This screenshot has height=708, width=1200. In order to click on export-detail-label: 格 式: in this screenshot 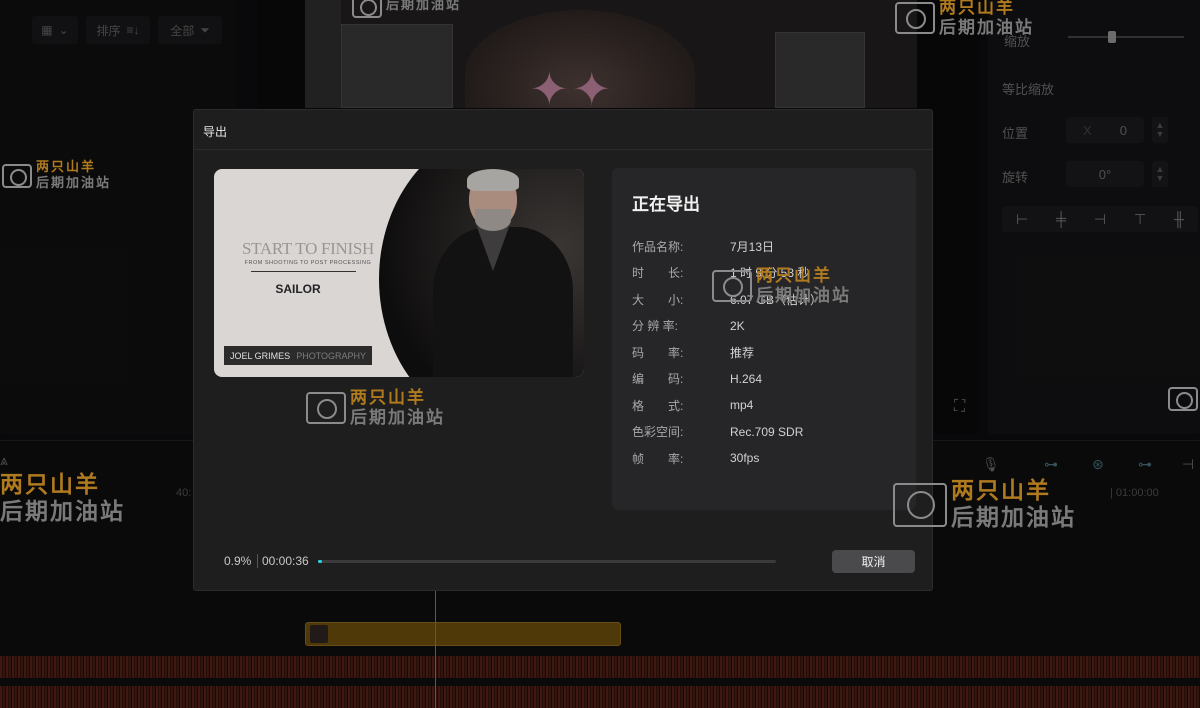, I will do `click(658, 405)`.